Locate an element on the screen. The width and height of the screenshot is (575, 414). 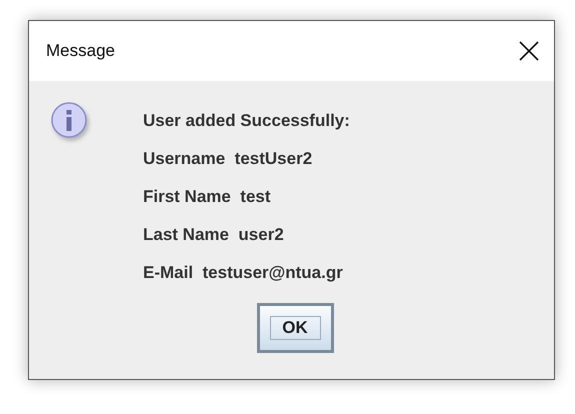
close-icon is located at coordinates (529, 51).